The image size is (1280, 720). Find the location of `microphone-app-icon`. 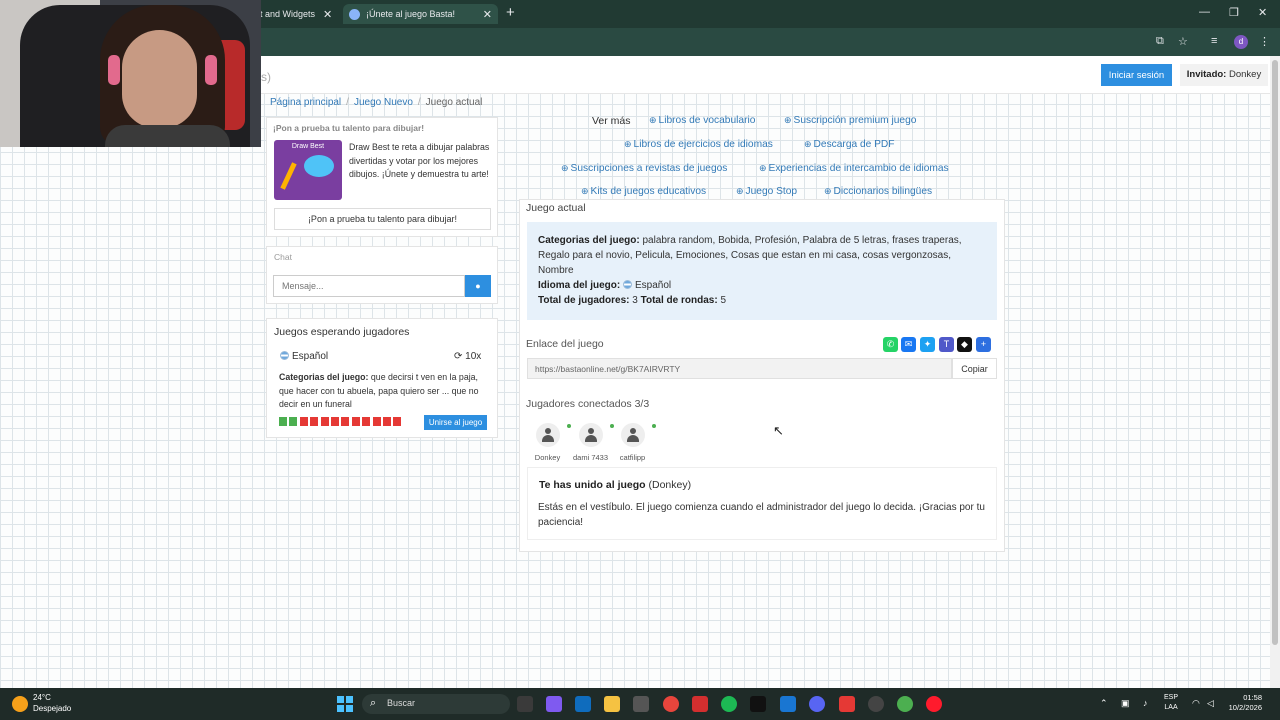

microphone-app-icon is located at coordinates (847, 704).